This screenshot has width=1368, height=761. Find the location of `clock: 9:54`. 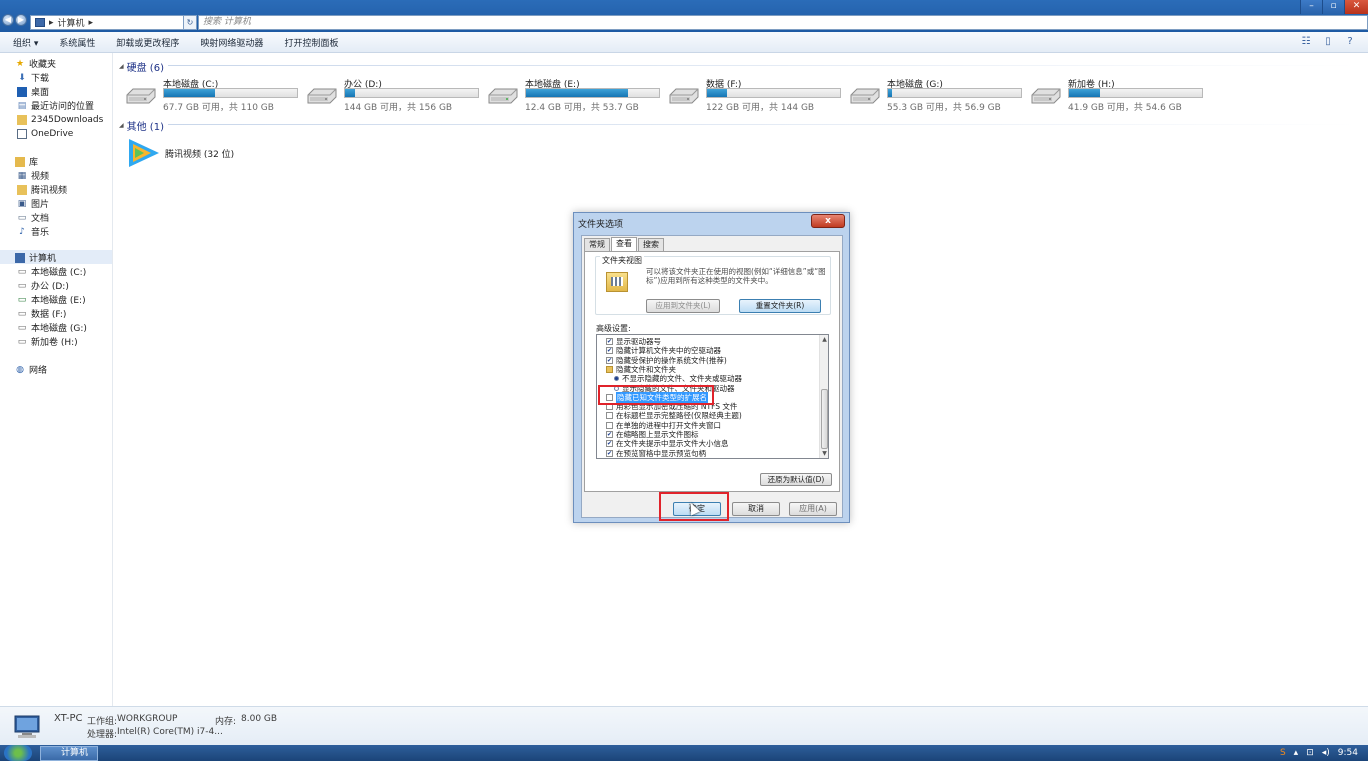

clock: 9:54 is located at coordinates (1348, 753).